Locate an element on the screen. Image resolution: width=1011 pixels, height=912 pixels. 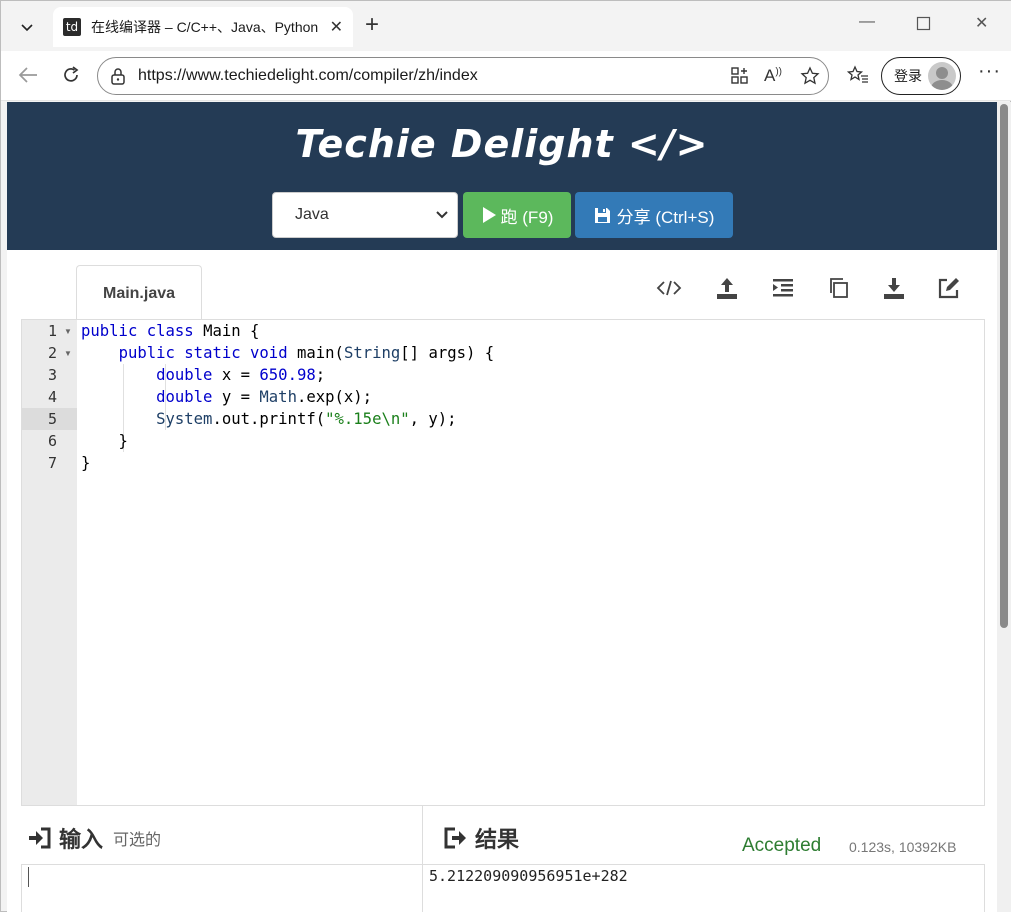
brand-title: Techie Delight </> is located at coordinates (502, 144).